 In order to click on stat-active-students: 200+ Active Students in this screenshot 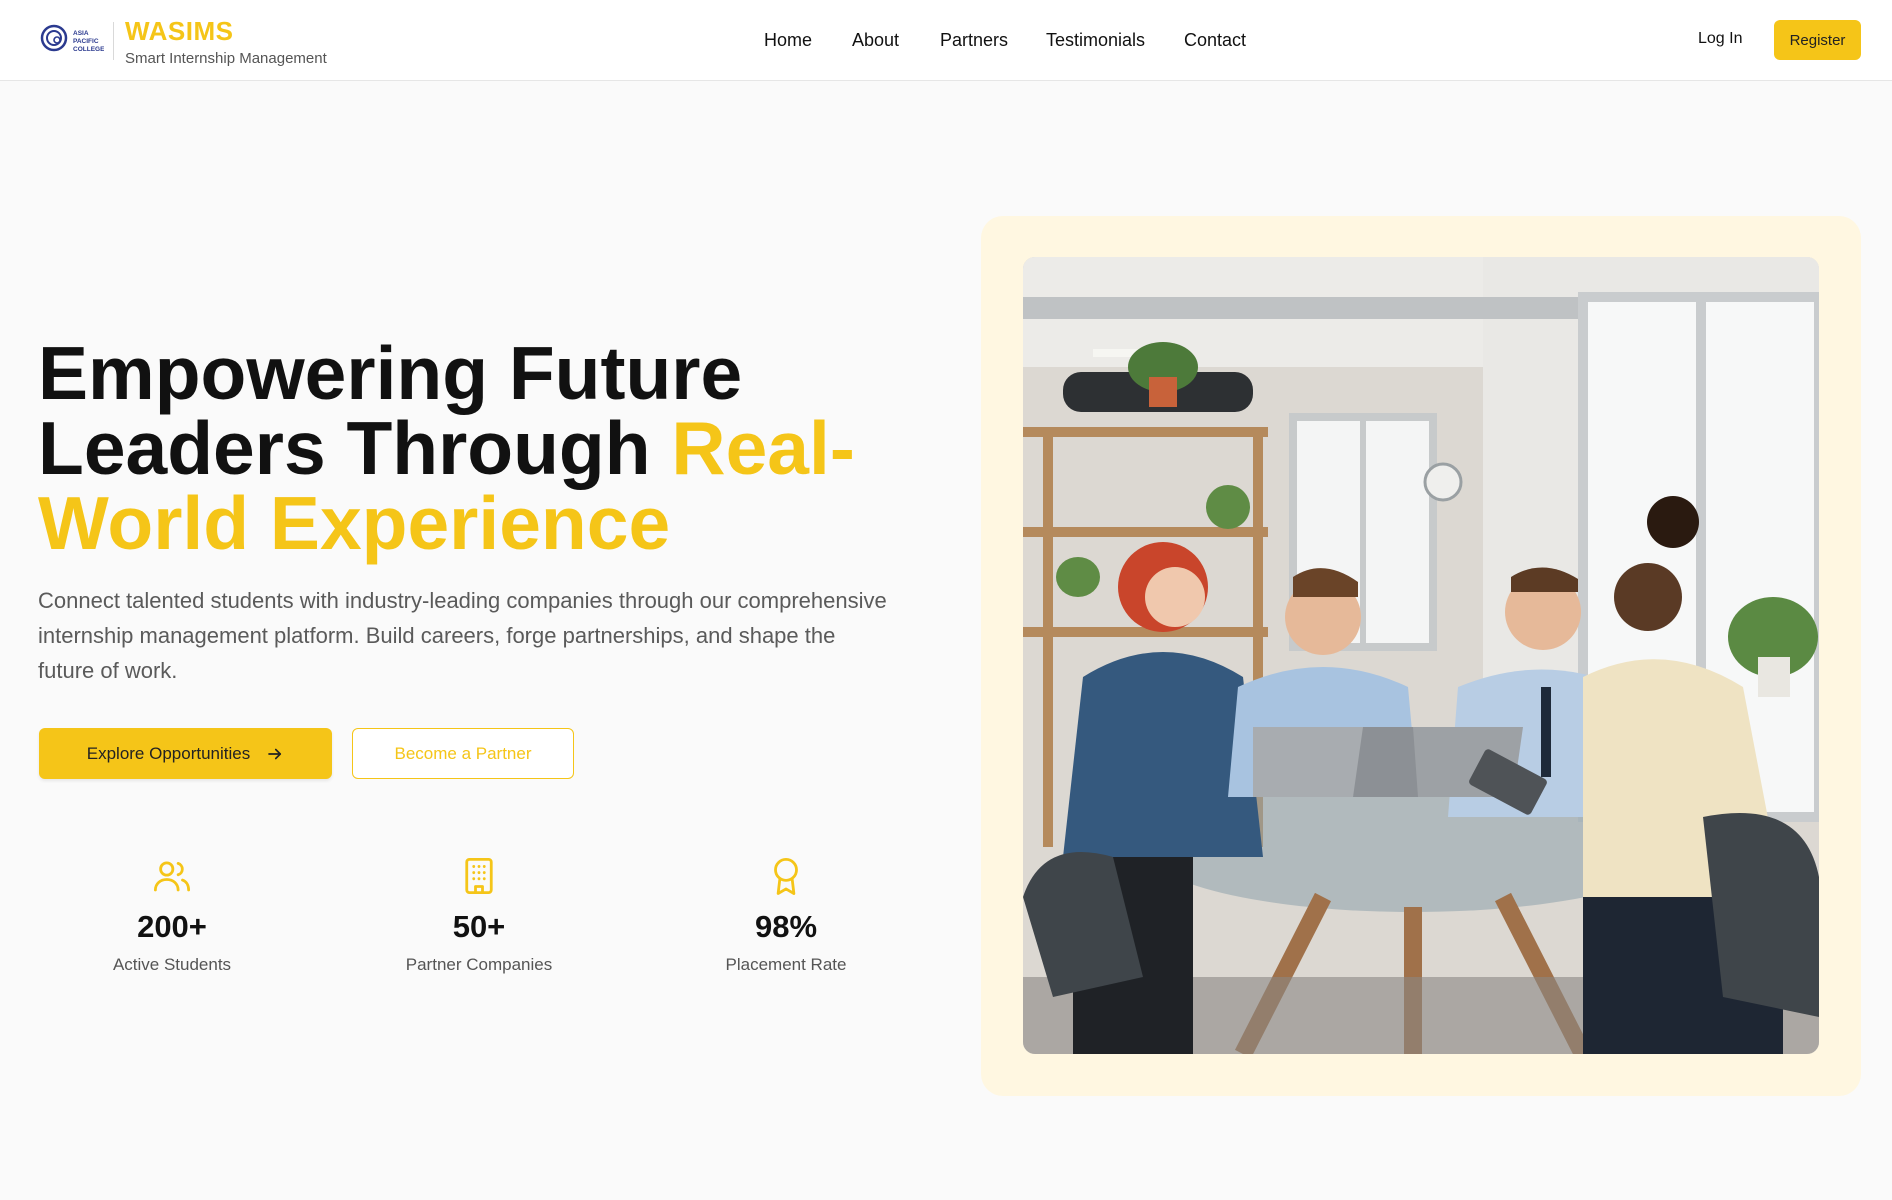, I will do `click(172, 915)`.